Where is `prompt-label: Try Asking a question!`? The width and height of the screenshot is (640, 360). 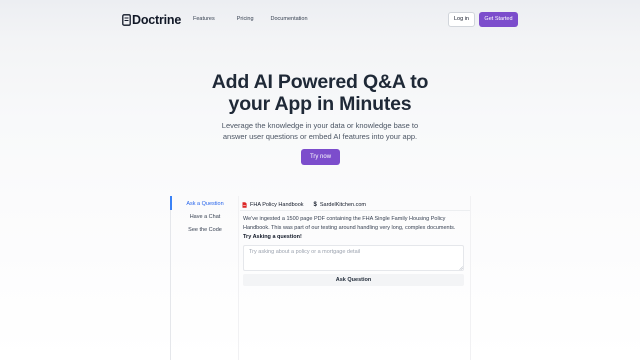 prompt-label: Try Asking a question! is located at coordinates (272, 237).